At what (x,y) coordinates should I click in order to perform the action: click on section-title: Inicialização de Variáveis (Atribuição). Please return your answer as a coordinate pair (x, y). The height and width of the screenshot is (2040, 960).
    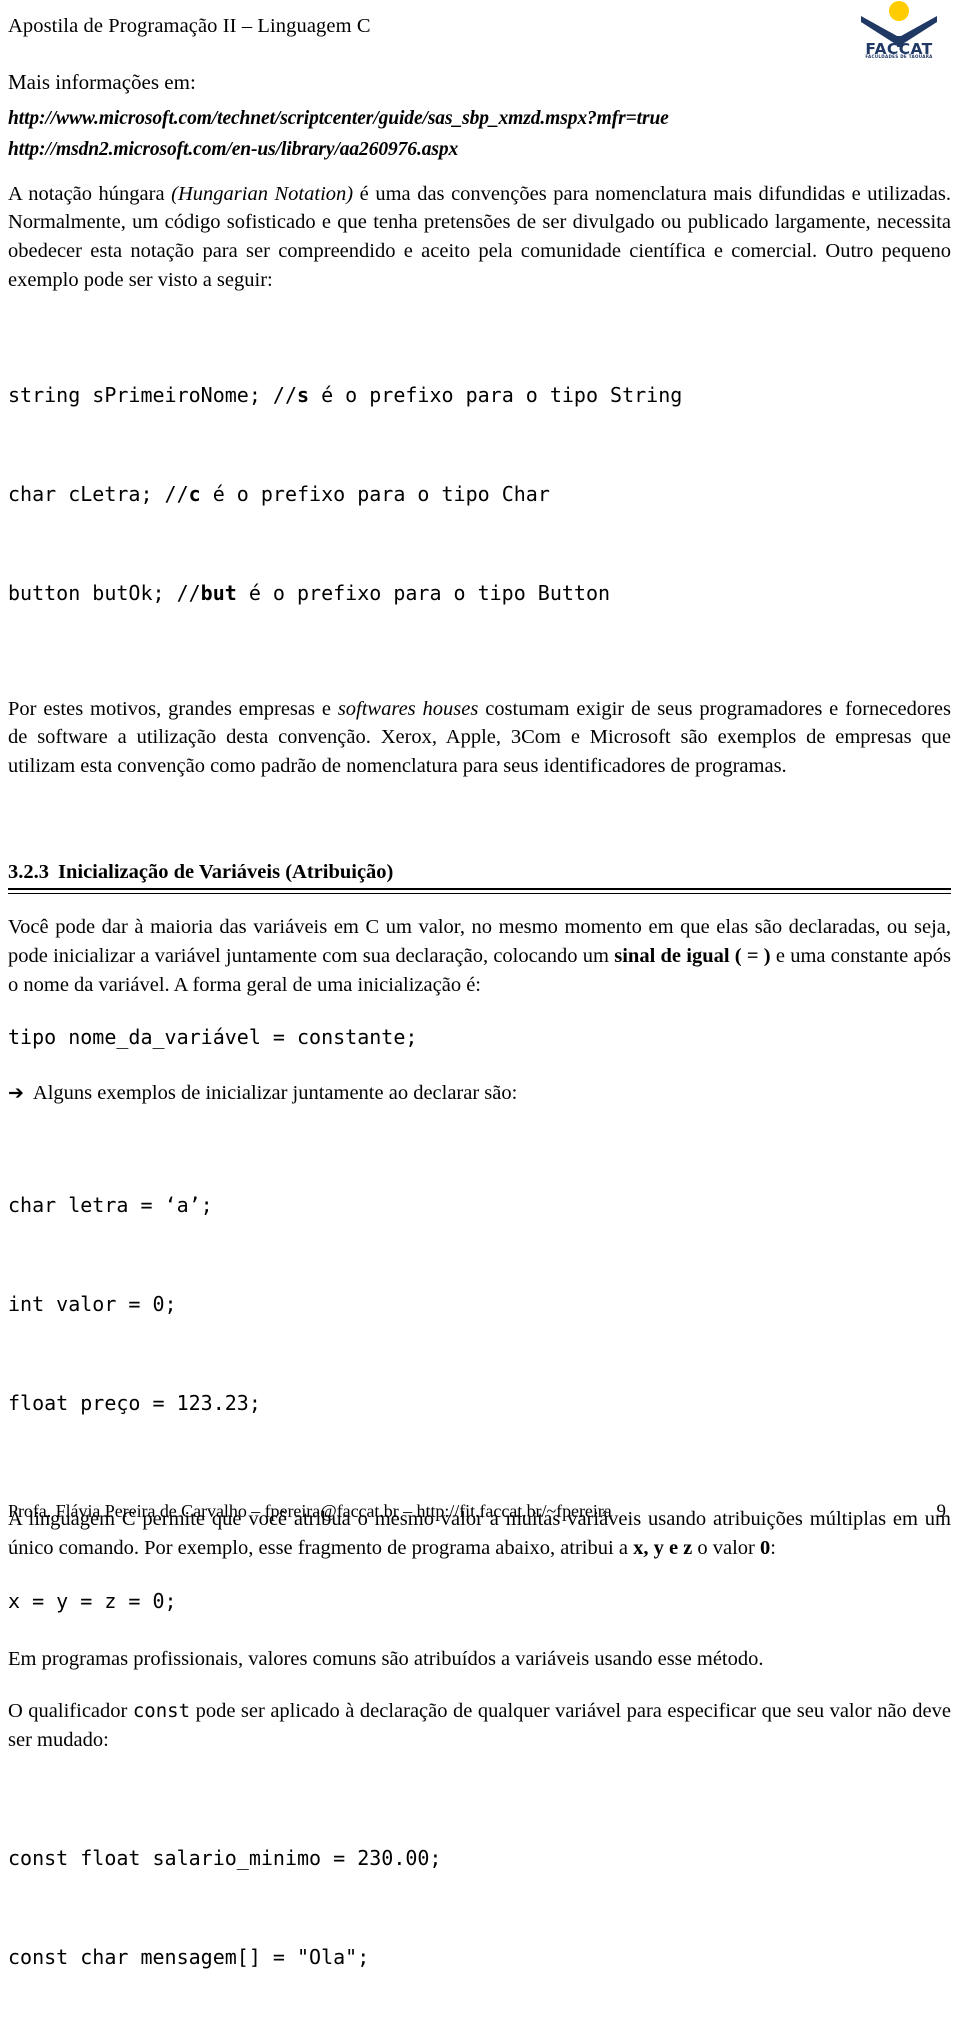
    Looking at the image, I should click on (226, 872).